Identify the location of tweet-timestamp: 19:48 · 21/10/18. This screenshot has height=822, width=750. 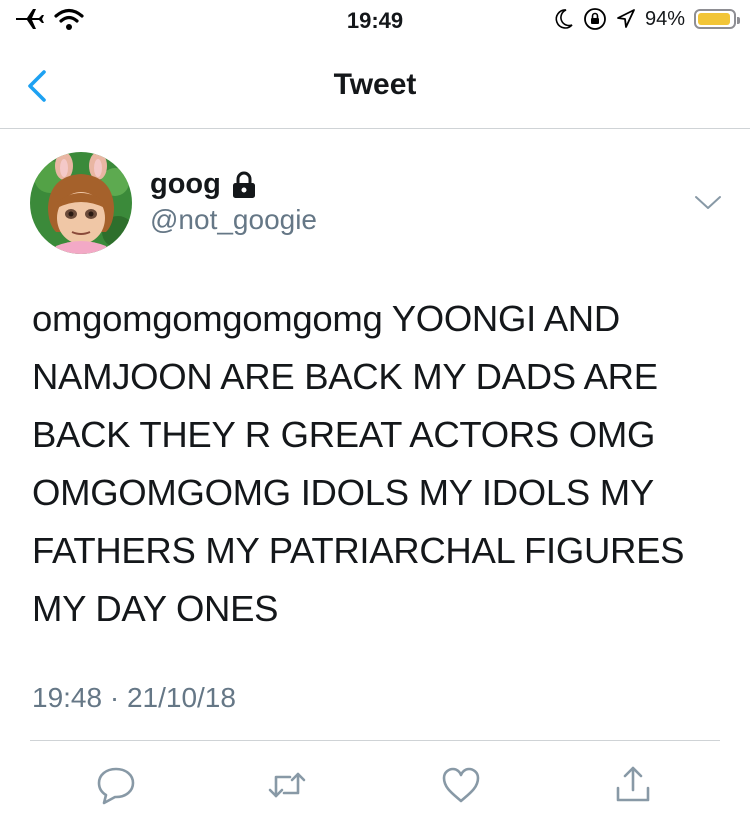
(134, 697).